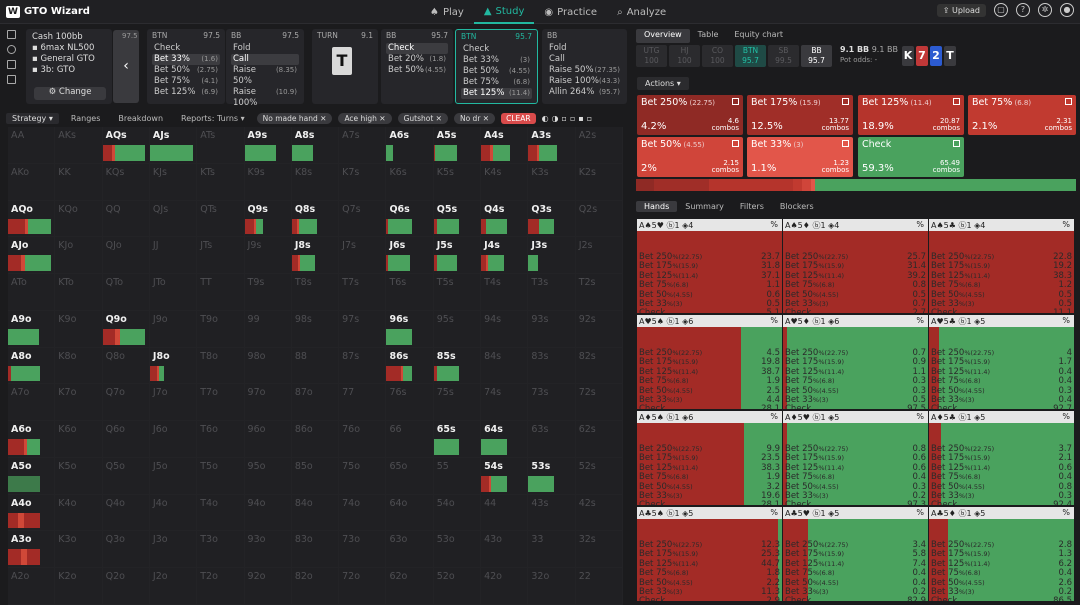 The image size is (1080, 605). I want to click on hand-cell: K3o, so click(79, 550).